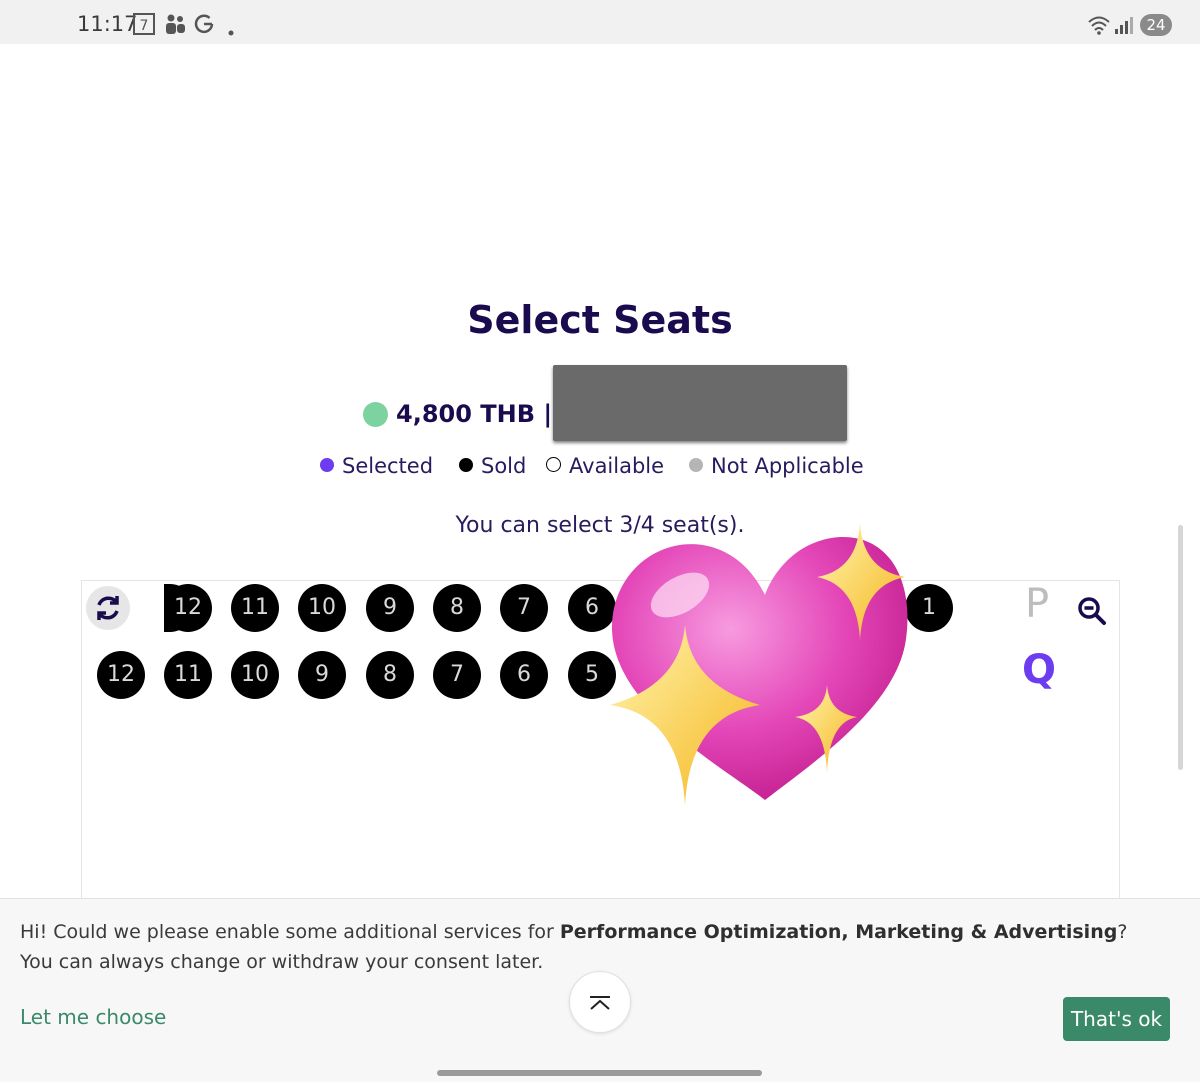 Image resolution: width=1200 pixels, height=1082 pixels. I want to click on legend-label: Not Applicable, so click(787, 466).